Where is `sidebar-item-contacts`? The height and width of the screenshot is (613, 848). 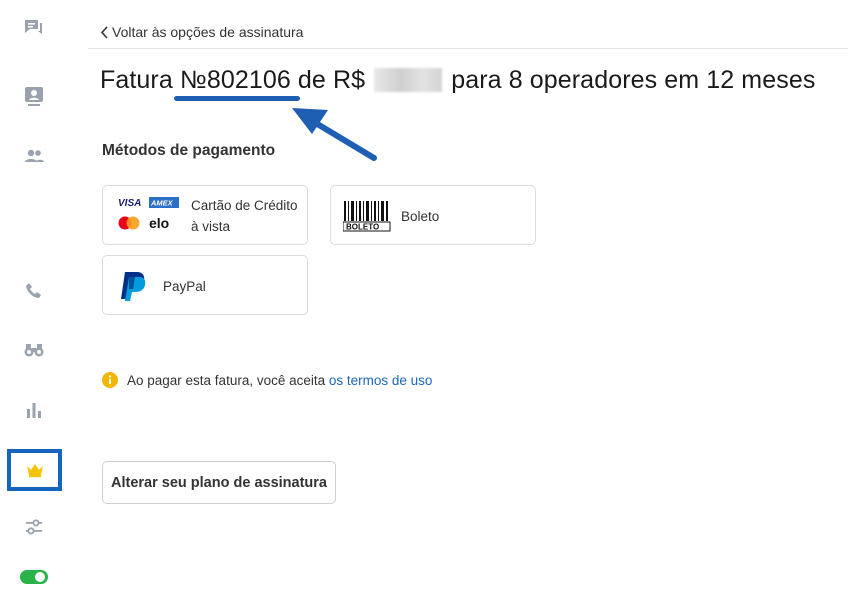
sidebar-item-contacts is located at coordinates (34, 96).